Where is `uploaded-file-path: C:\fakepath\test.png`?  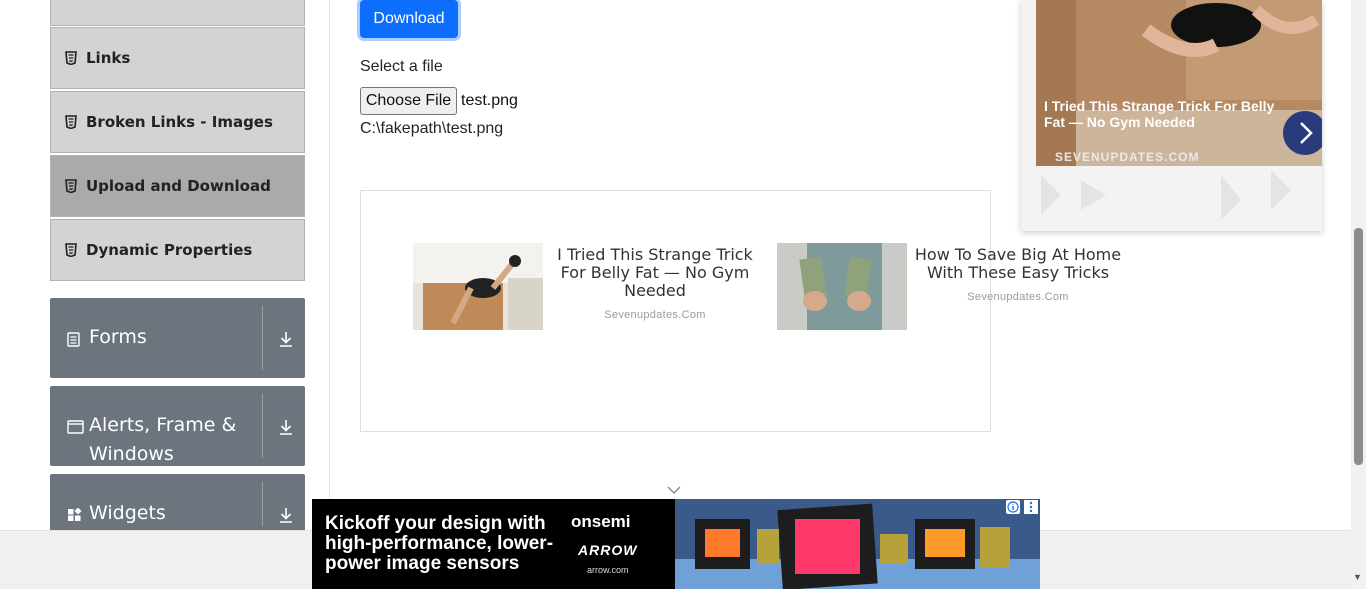 uploaded-file-path: C:\fakepath\test.png is located at coordinates (432, 128).